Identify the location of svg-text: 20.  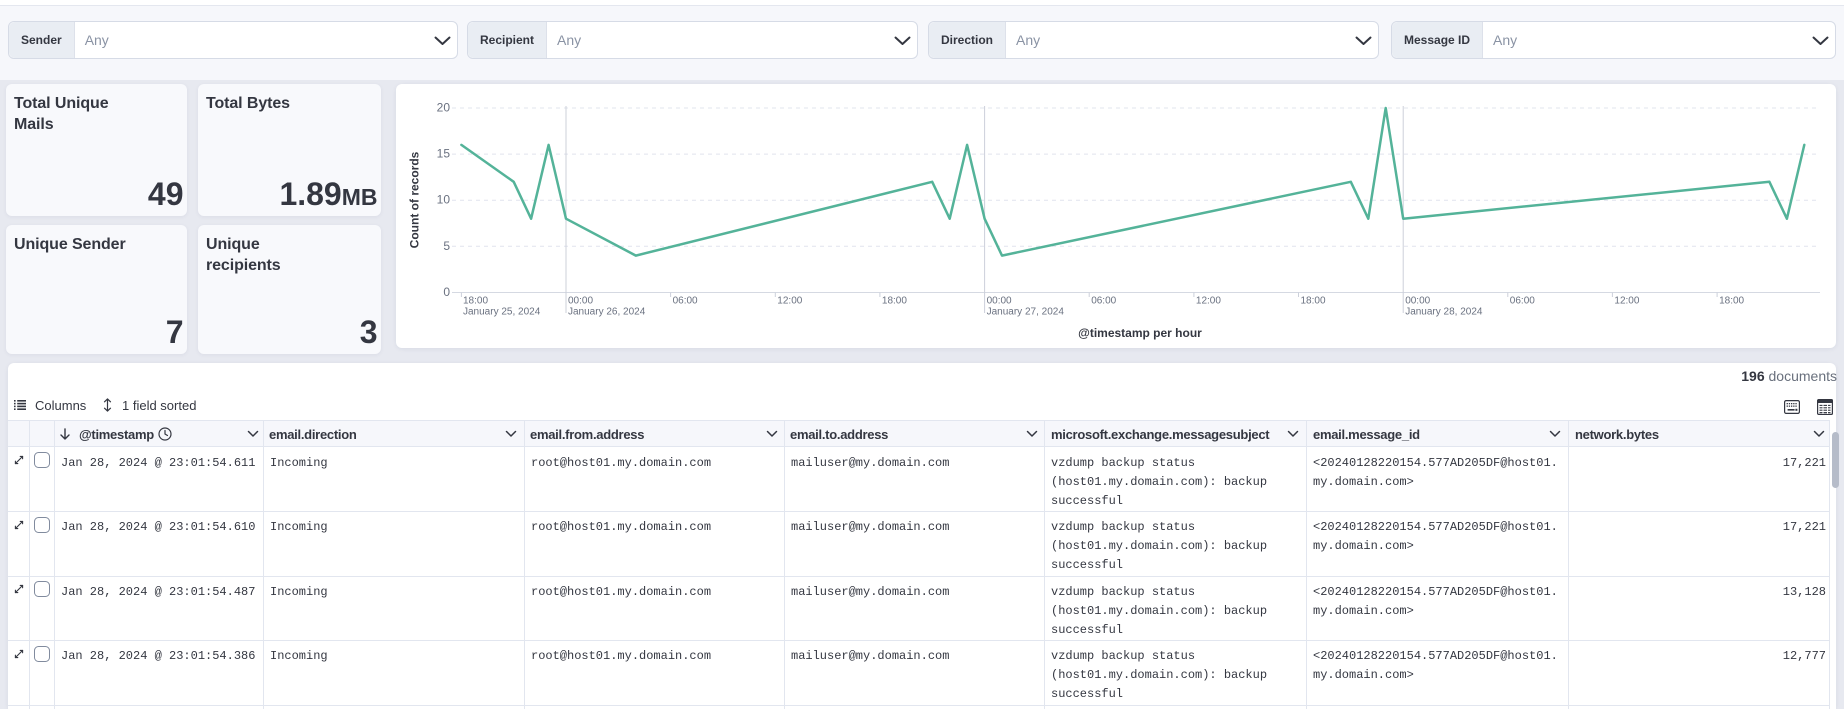
(444, 108).